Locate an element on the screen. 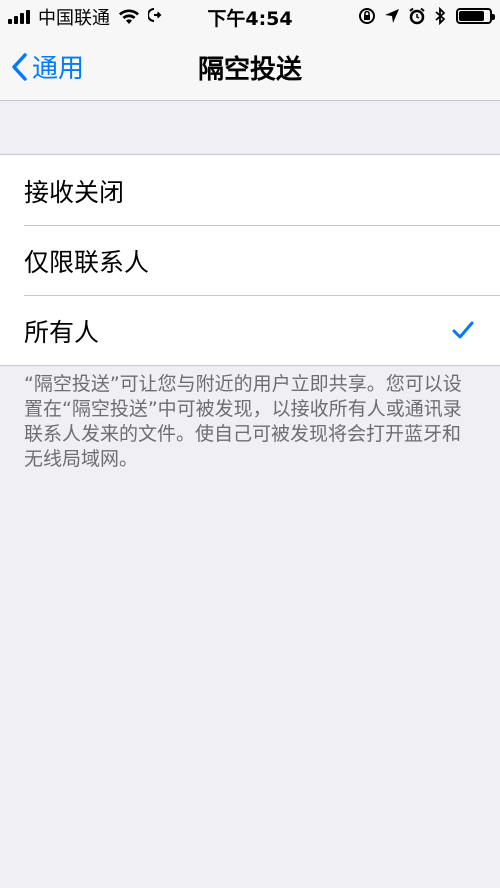 This screenshot has height=888, width=500. option-receiving-off: 接收关闭 is located at coordinates (250, 190).